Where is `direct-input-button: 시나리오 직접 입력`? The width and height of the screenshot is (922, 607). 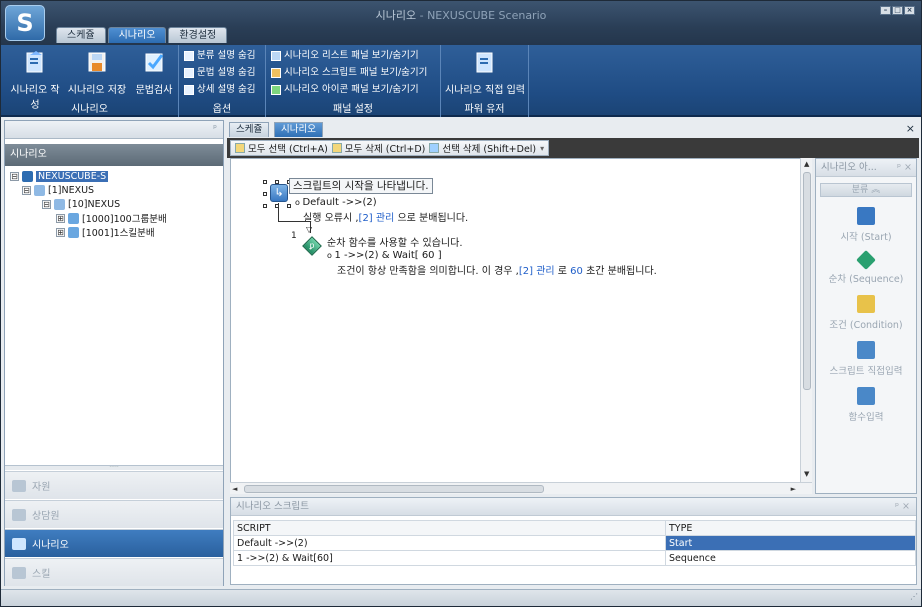 direct-input-button: 시나리오 직접 입력 is located at coordinates (485, 72).